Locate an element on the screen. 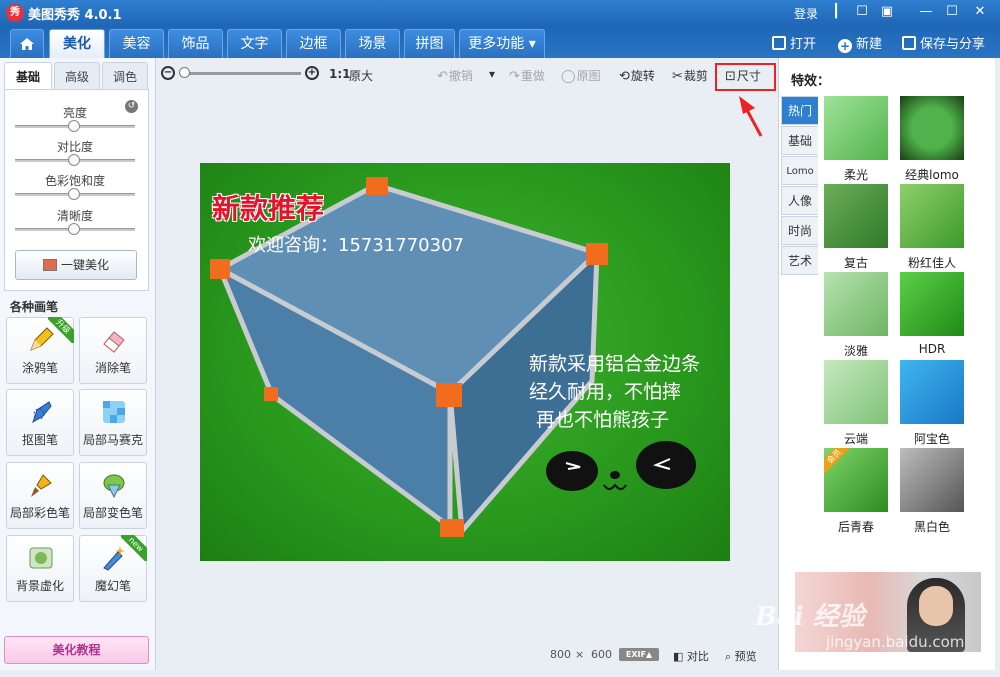 The width and height of the screenshot is (1000, 677). tab-advanced: 高级 is located at coordinates (77, 76).